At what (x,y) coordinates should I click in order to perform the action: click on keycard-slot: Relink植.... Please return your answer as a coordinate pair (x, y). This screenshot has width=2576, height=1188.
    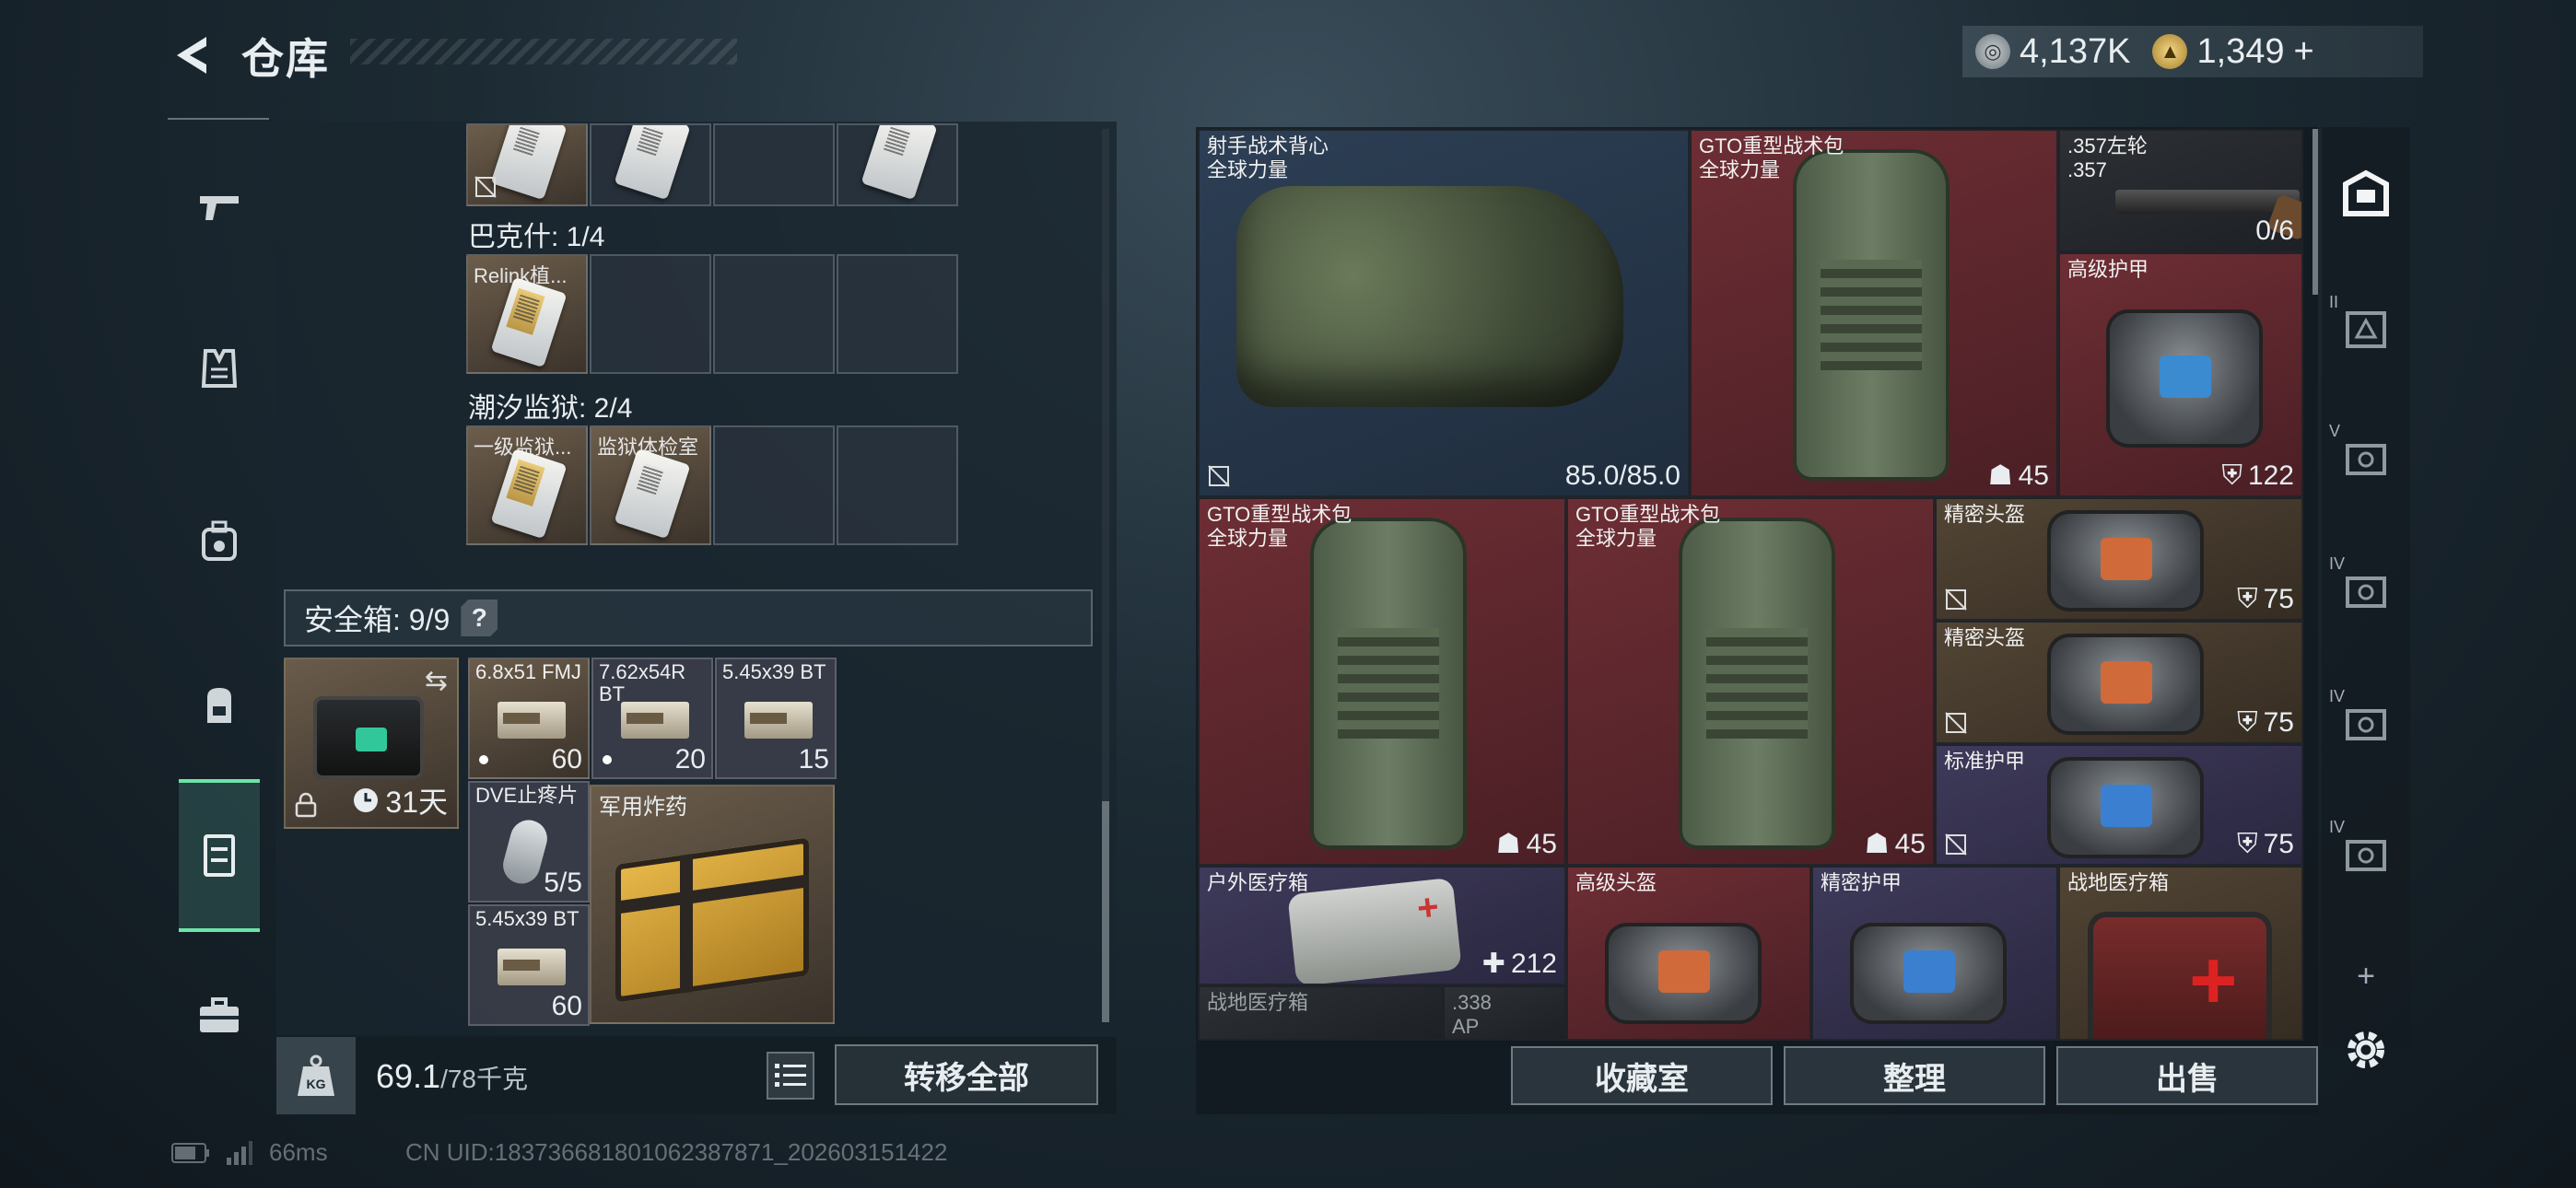
    Looking at the image, I should click on (527, 314).